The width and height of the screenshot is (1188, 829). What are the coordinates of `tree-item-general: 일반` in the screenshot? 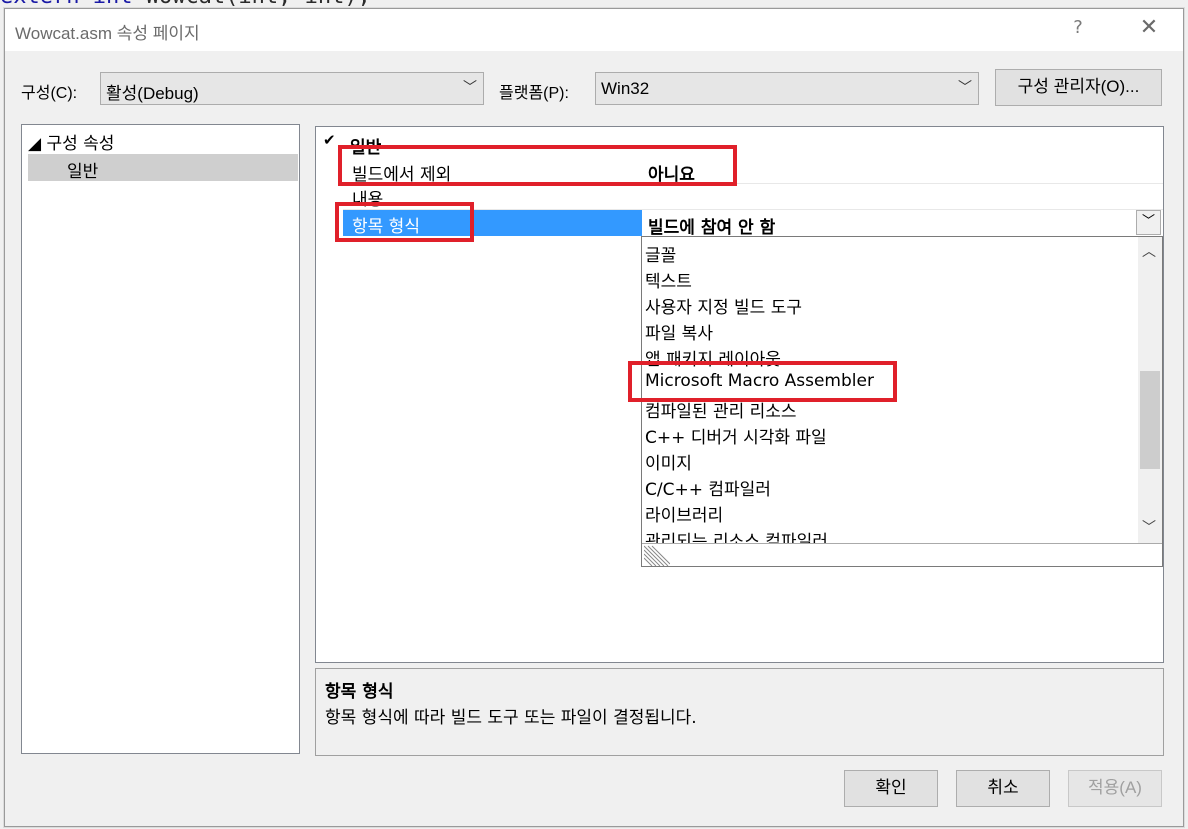 It's located at (163, 168).